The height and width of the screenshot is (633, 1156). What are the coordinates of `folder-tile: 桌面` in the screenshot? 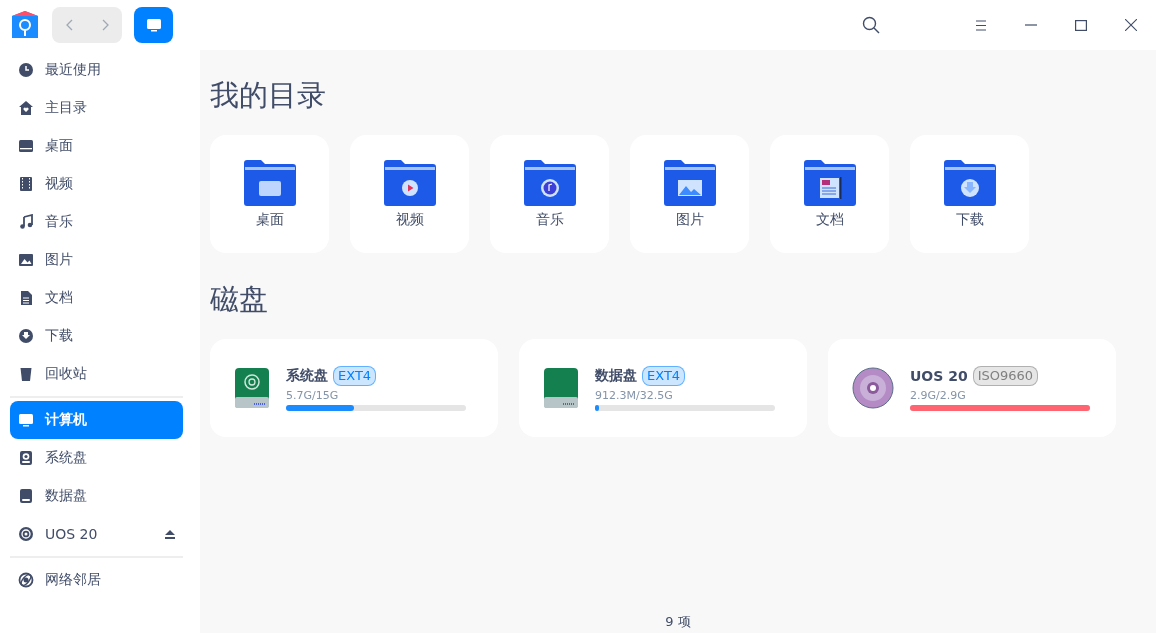 It's located at (269, 194).